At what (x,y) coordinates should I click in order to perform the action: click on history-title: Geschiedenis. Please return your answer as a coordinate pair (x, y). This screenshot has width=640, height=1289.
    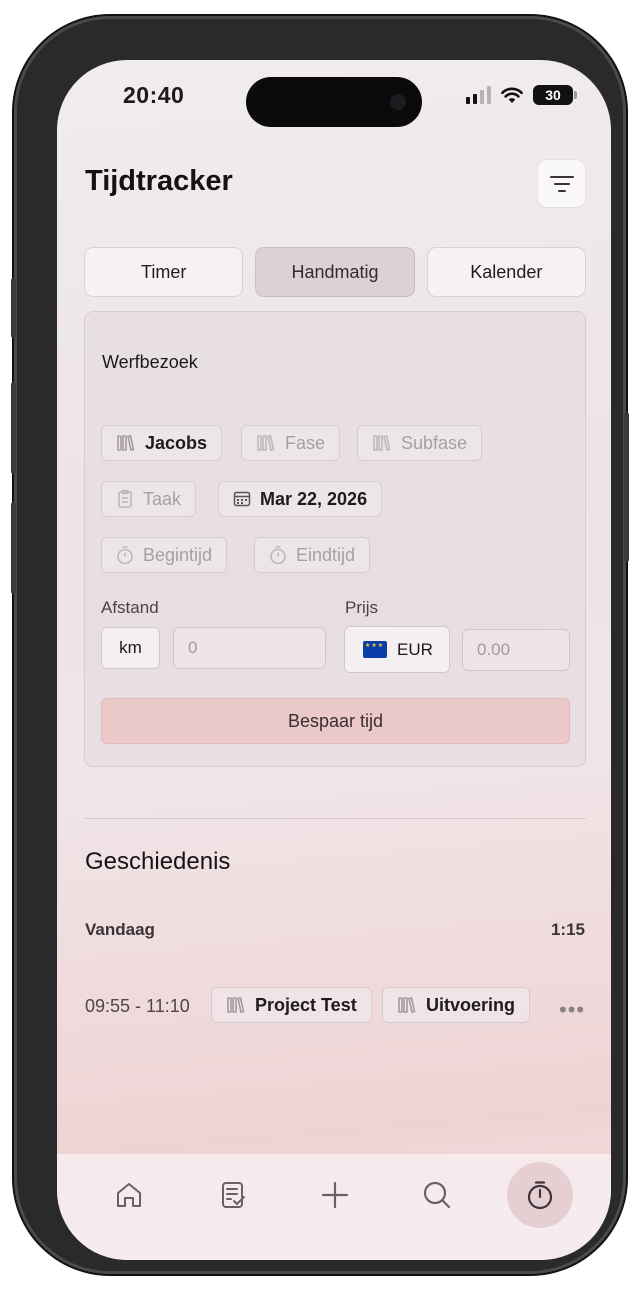
    Looking at the image, I should click on (158, 861).